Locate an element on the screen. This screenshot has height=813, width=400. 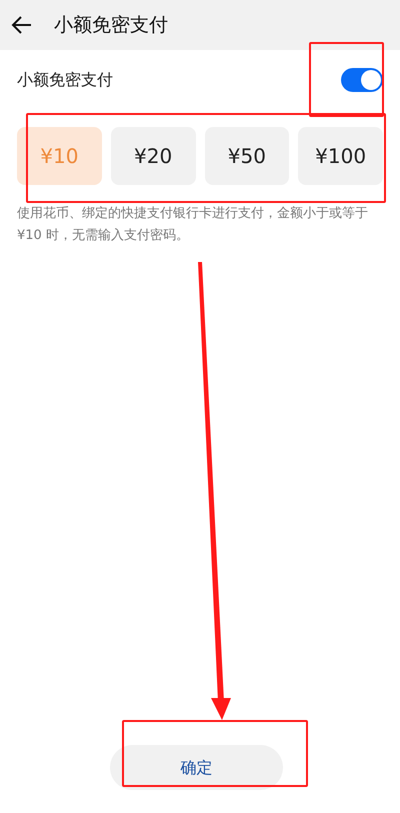
confirm-button: 确定 is located at coordinates (196, 767).